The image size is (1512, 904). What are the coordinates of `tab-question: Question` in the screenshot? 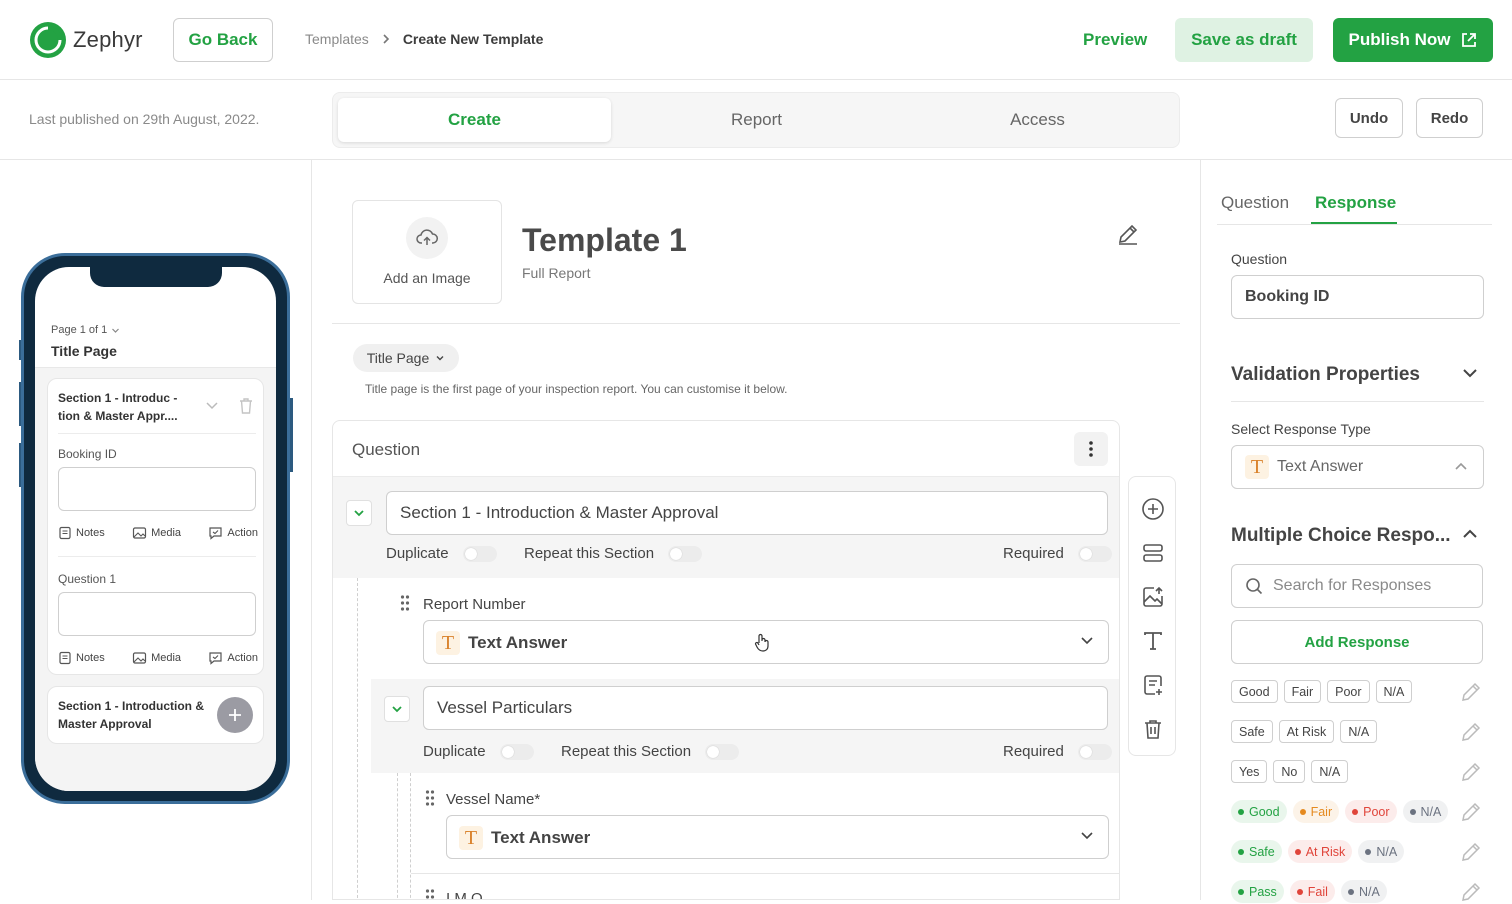 It's located at (1255, 203).